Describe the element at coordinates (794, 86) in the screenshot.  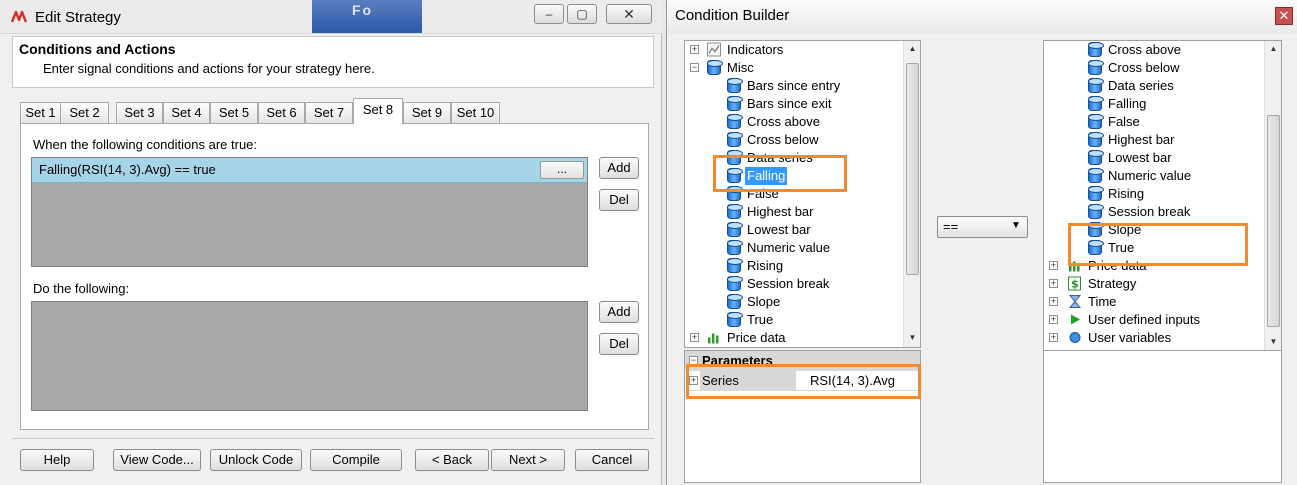
I see `tree-item: Bars since entry` at that location.